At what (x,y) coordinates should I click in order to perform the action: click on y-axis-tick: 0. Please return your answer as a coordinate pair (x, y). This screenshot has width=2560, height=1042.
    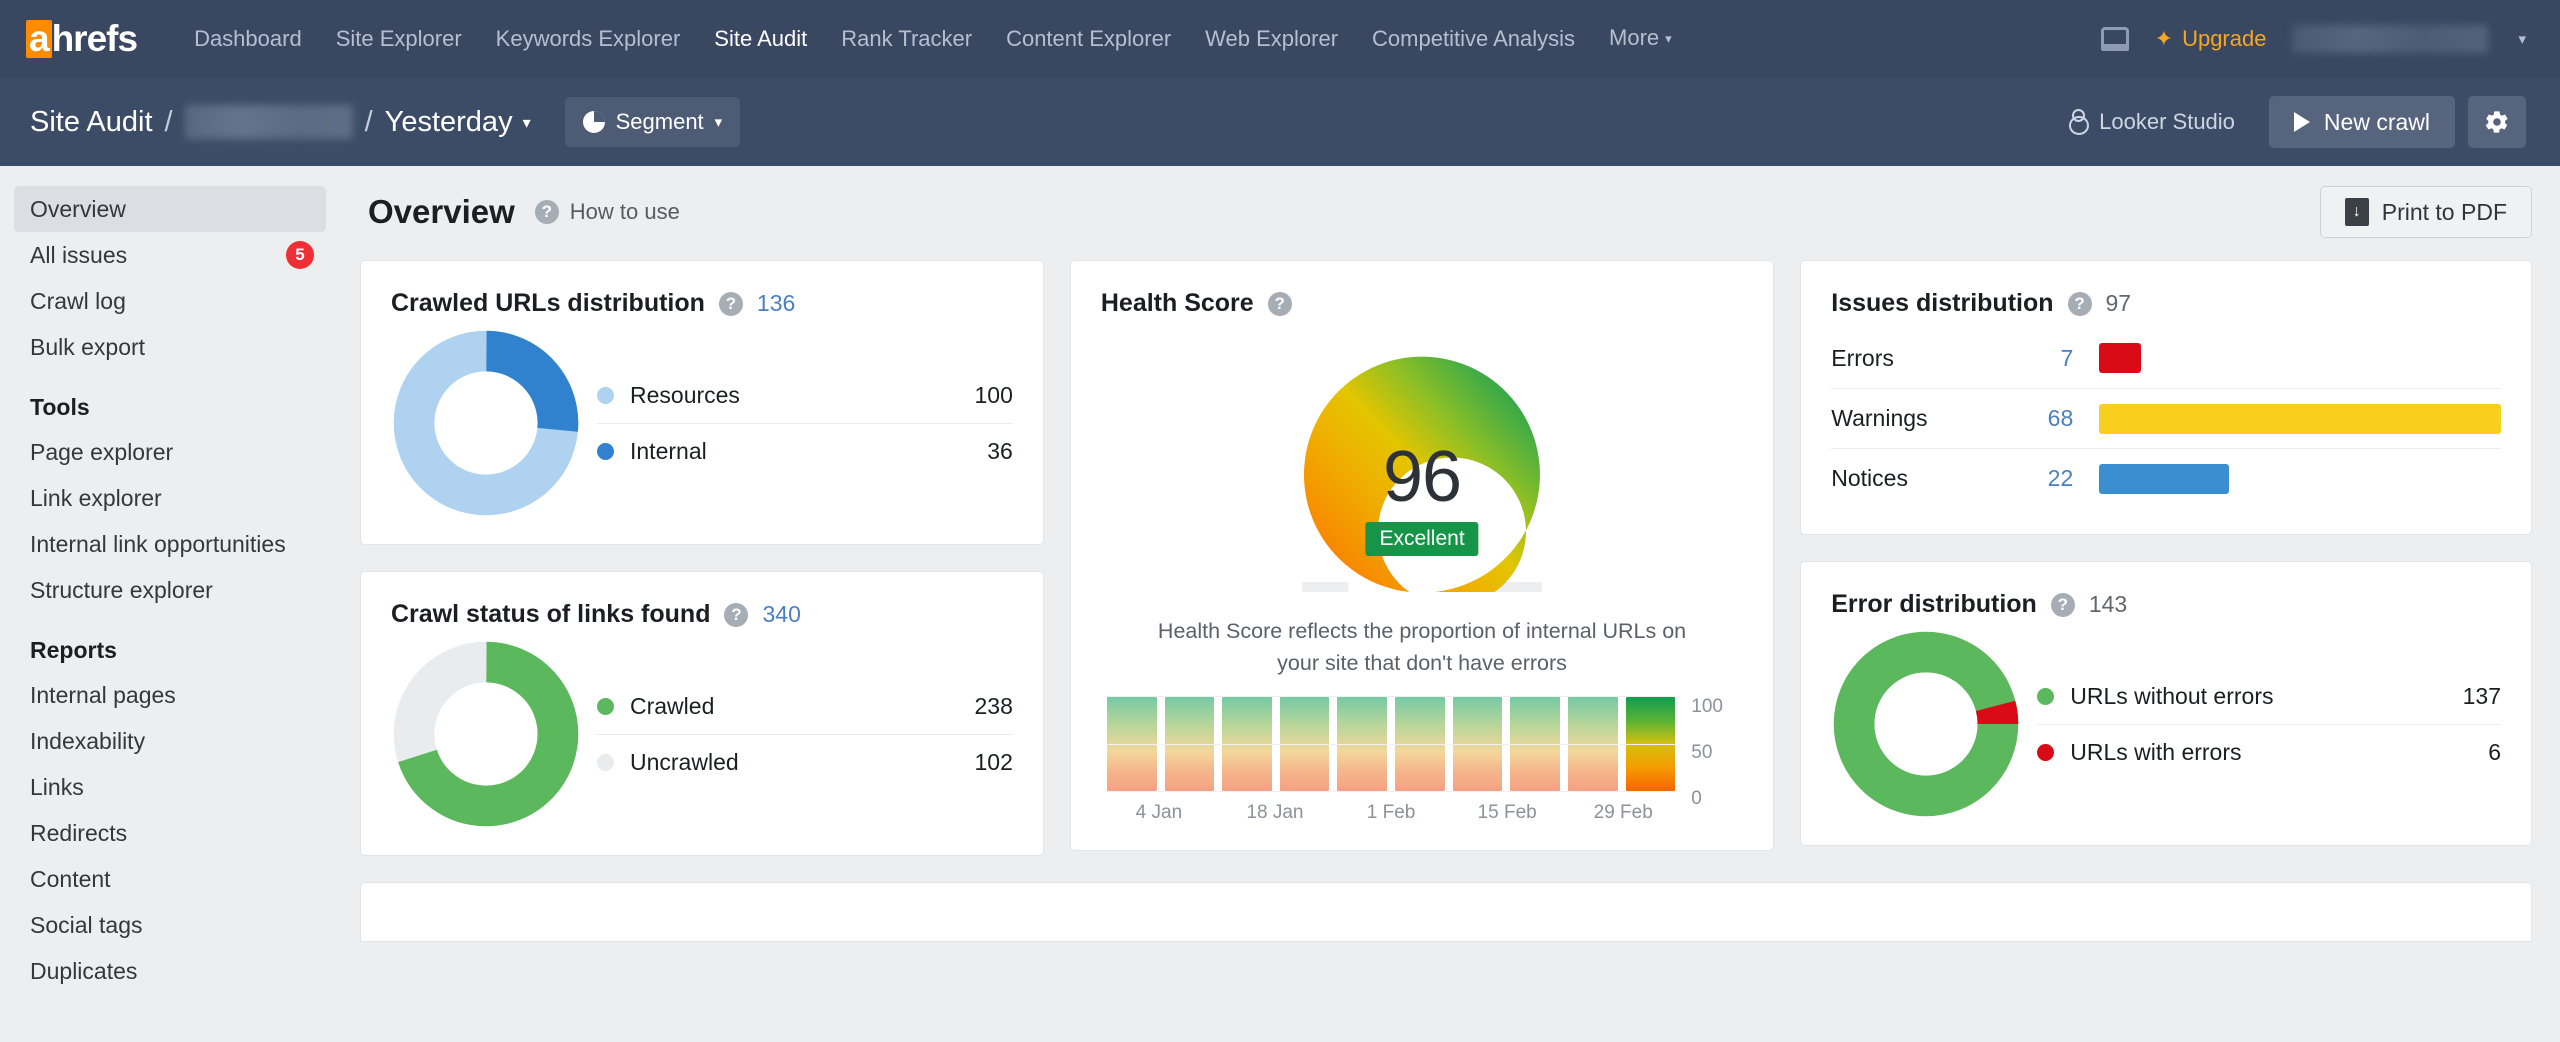
    Looking at the image, I should click on (1696, 798).